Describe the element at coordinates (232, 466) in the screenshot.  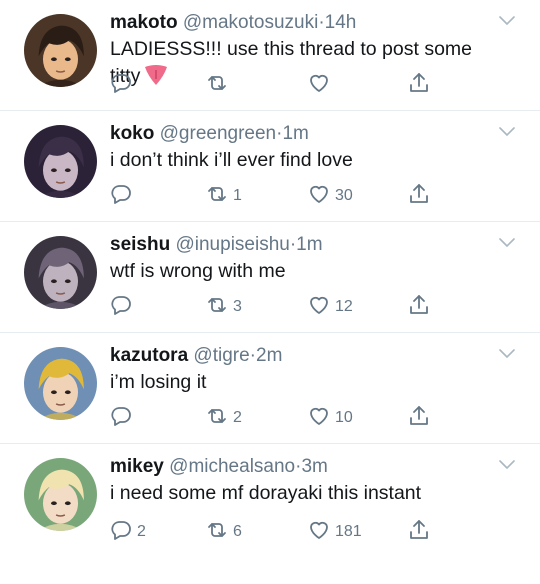
I see `username-handle: @michealsano` at that location.